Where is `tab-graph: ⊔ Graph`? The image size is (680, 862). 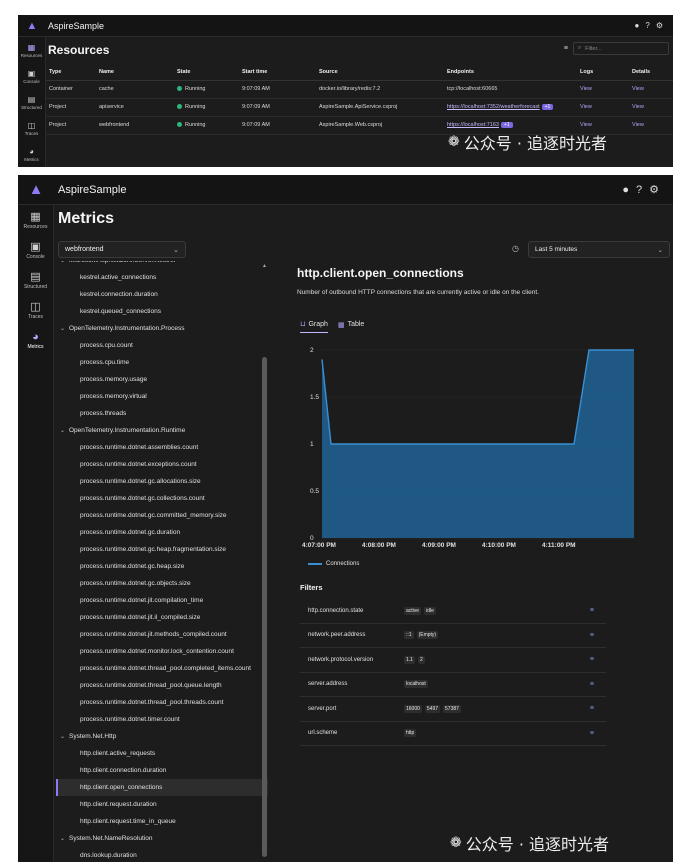
tab-graph: ⊔ Graph is located at coordinates (314, 326).